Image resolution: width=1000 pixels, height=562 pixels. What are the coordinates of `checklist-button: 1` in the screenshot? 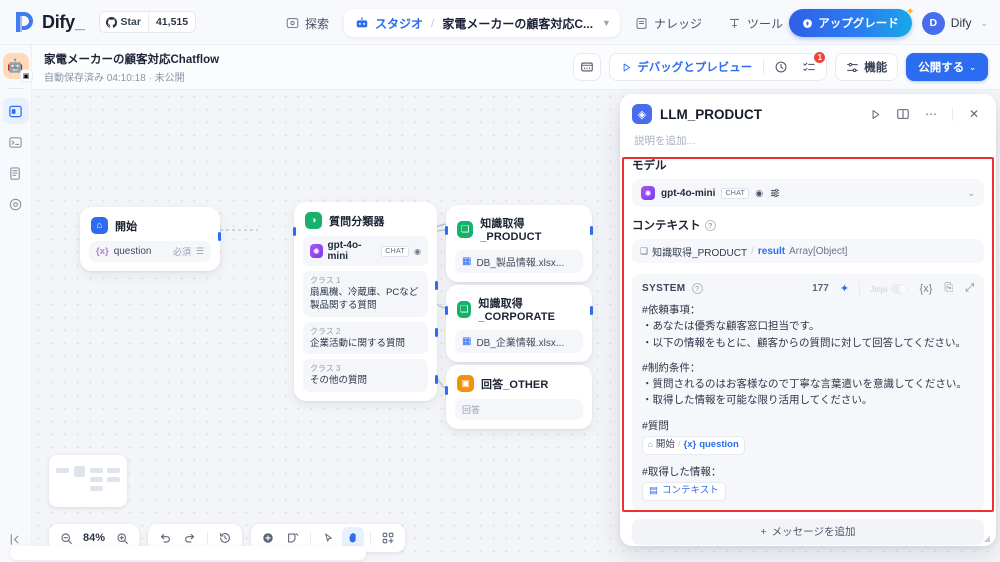 It's located at (812, 64).